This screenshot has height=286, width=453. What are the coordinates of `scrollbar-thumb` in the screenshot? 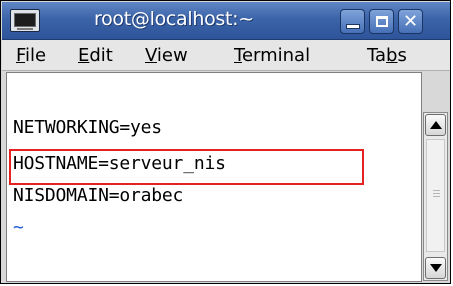 It's located at (435, 195).